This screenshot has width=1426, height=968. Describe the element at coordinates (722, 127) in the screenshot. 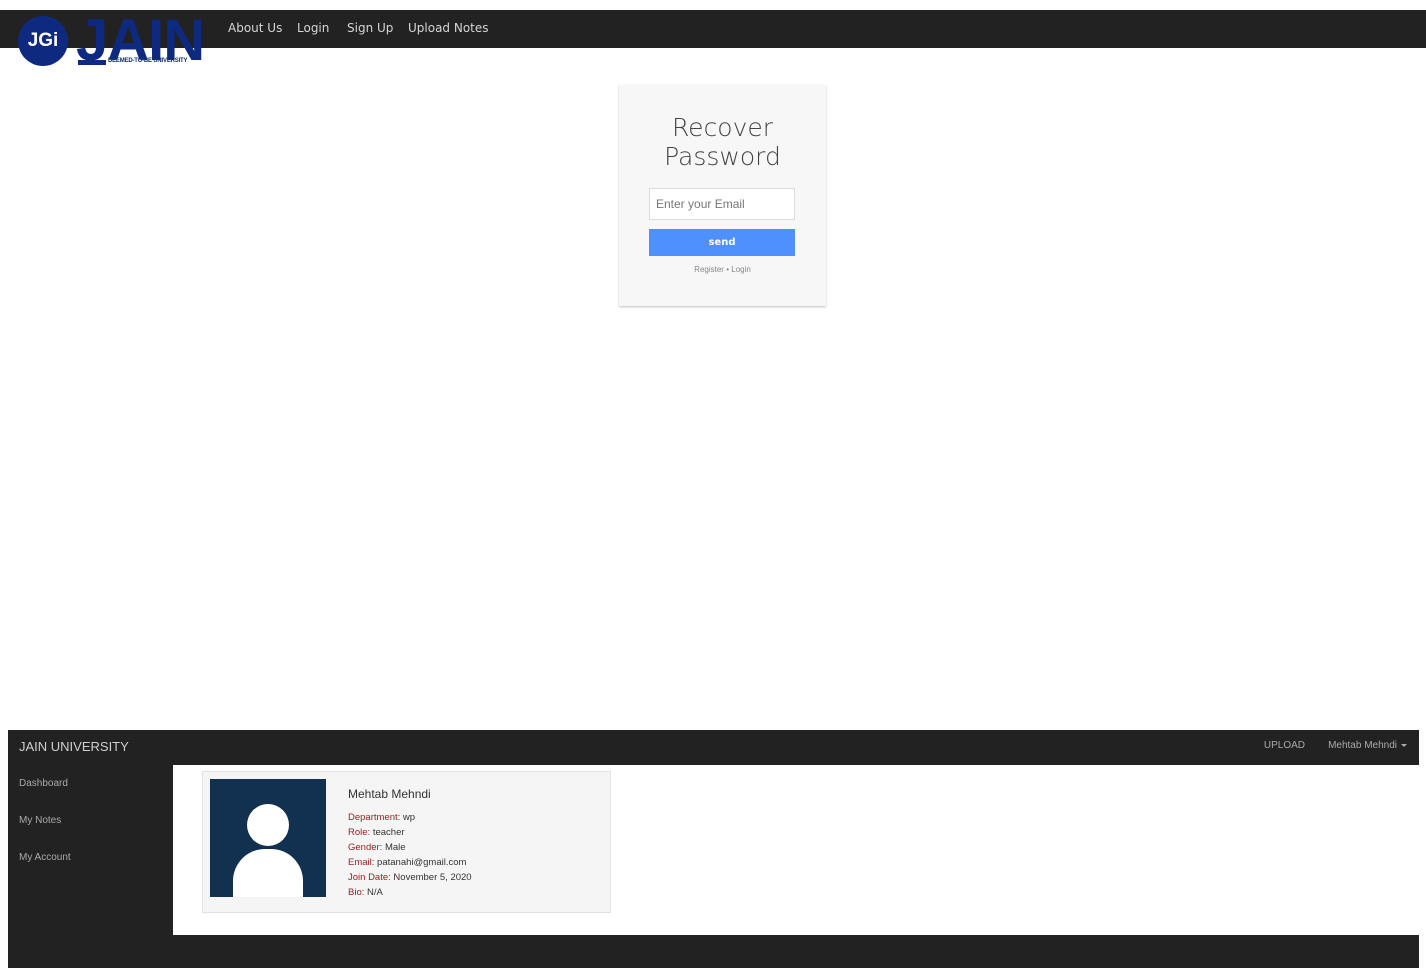

I see `recover-title-line1: Recover` at that location.